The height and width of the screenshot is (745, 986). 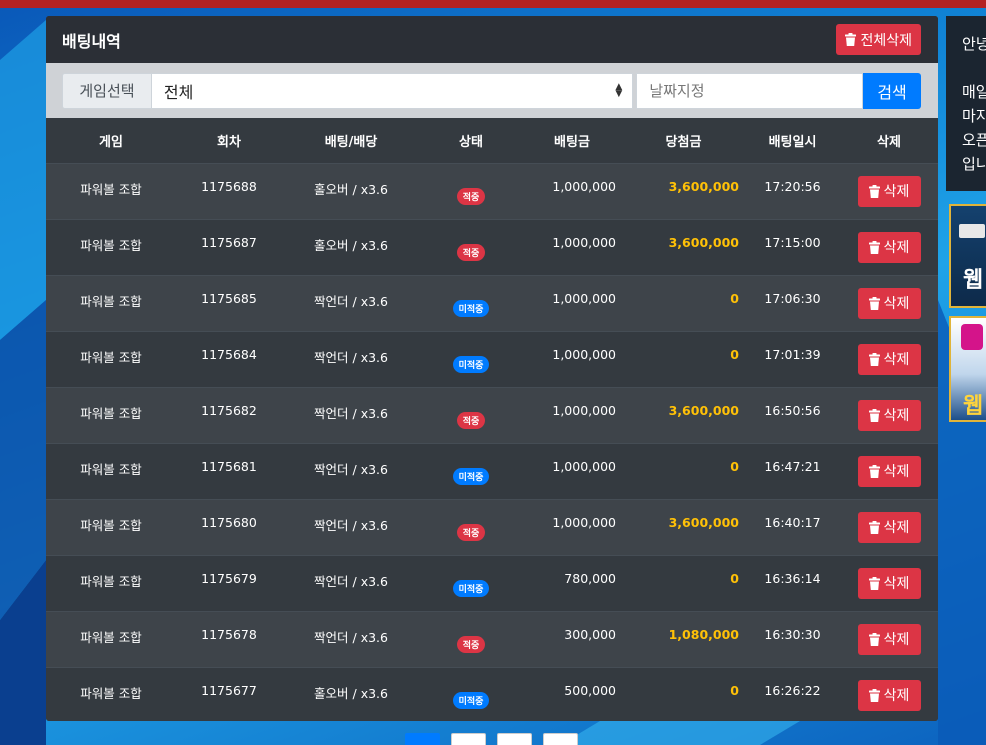 What do you see at coordinates (683, 190) in the screenshot?
I see `cell-win: 3,600,000` at bounding box center [683, 190].